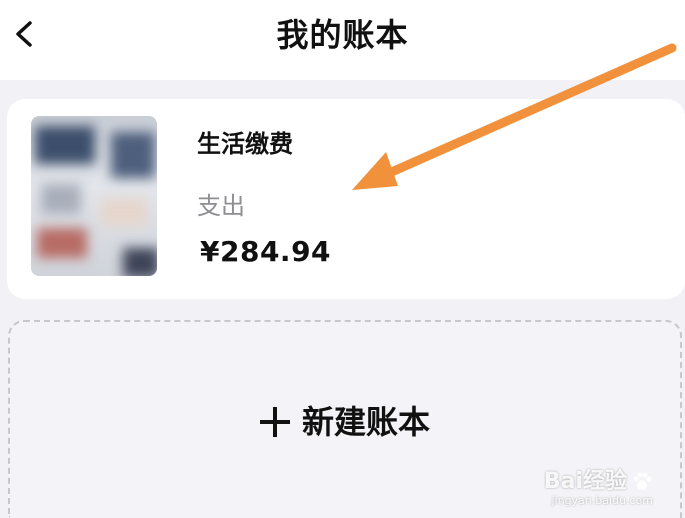 Image resolution: width=685 pixels, height=518 pixels. What do you see at coordinates (642, 481) in the screenshot?
I see `paw-icon` at bounding box center [642, 481].